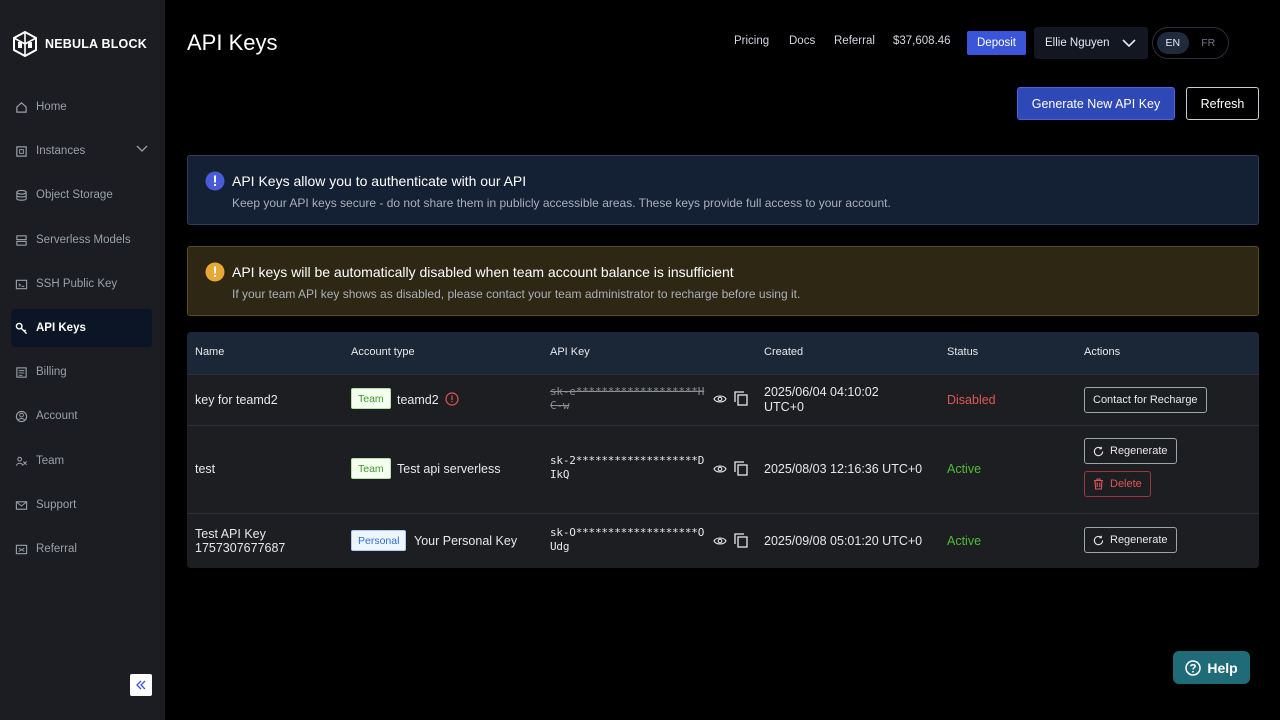 This screenshot has height=720, width=1280. What do you see at coordinates (81, 372) in the screenshot?
I see `sidebar-item-billing: Billing` at bounding box center [81, 372].